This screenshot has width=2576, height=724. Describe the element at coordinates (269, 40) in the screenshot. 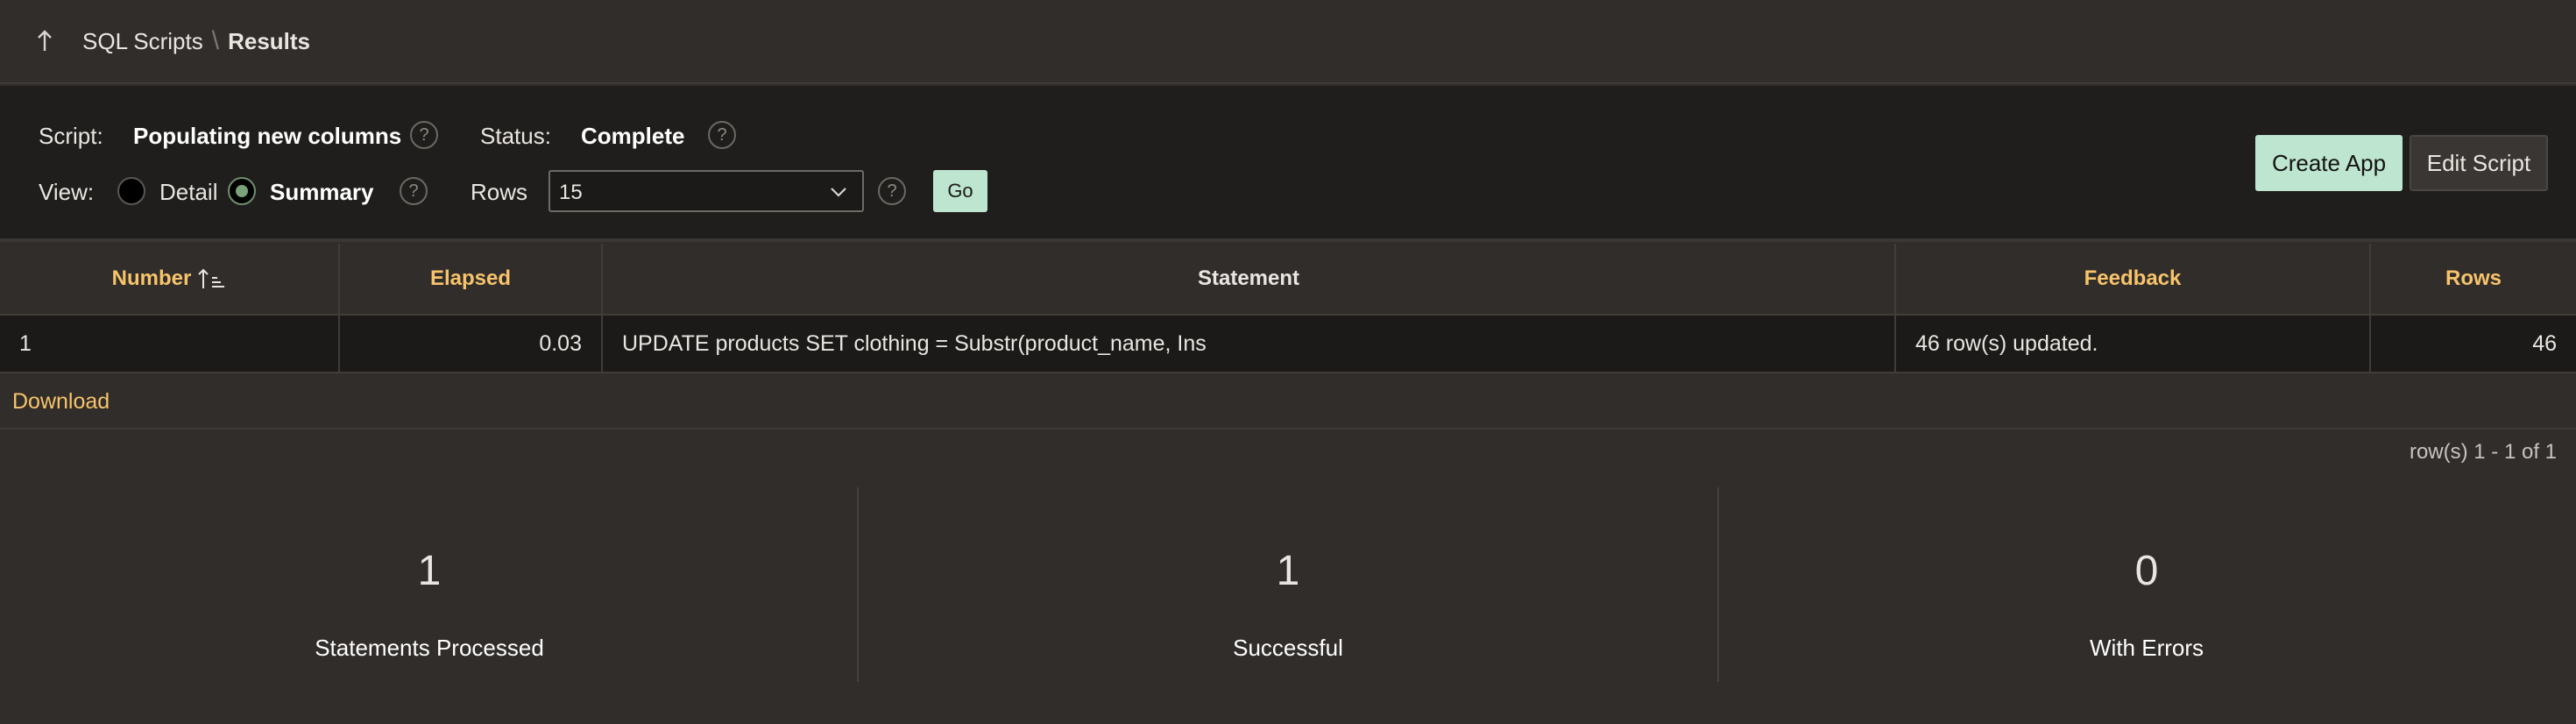

I see `page-title: Results` at that location.